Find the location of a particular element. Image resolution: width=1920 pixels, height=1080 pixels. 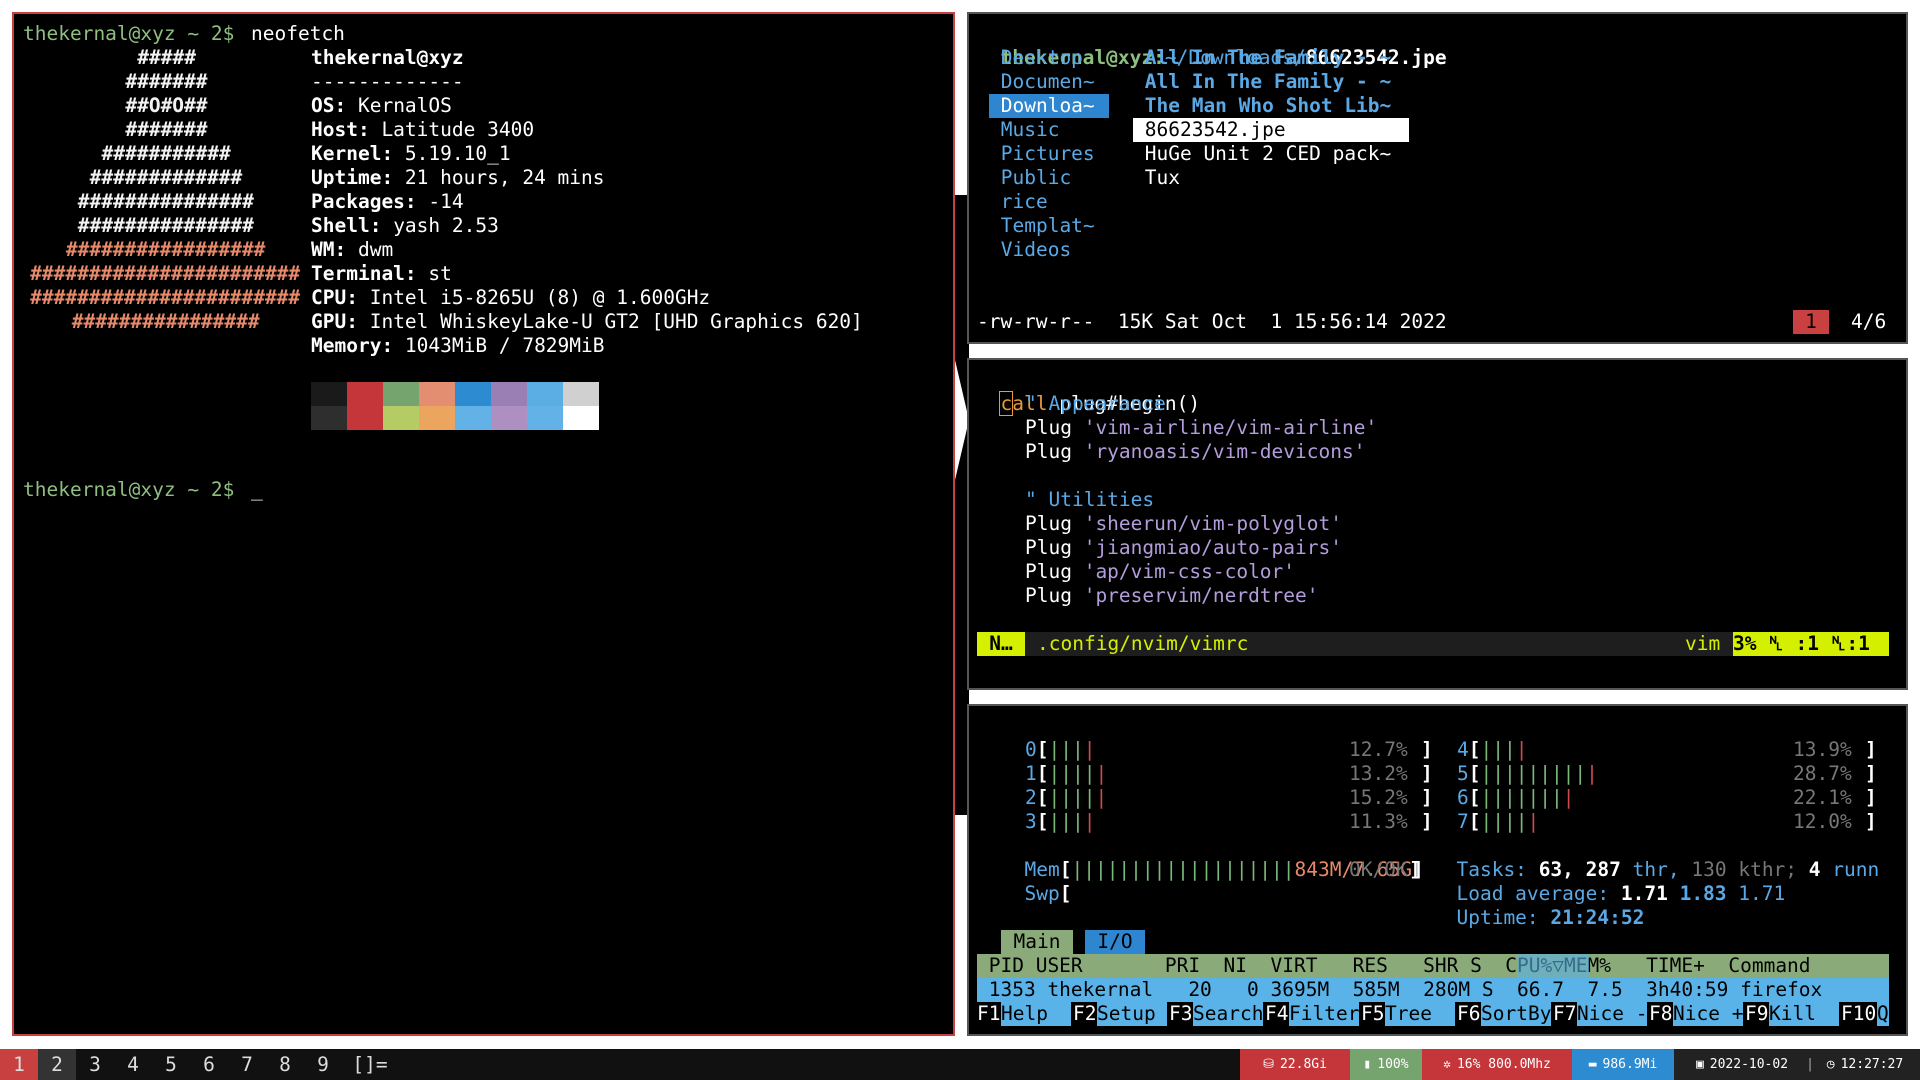

htop-fkey-label: Filter is located at coordinates (1324, 1014).